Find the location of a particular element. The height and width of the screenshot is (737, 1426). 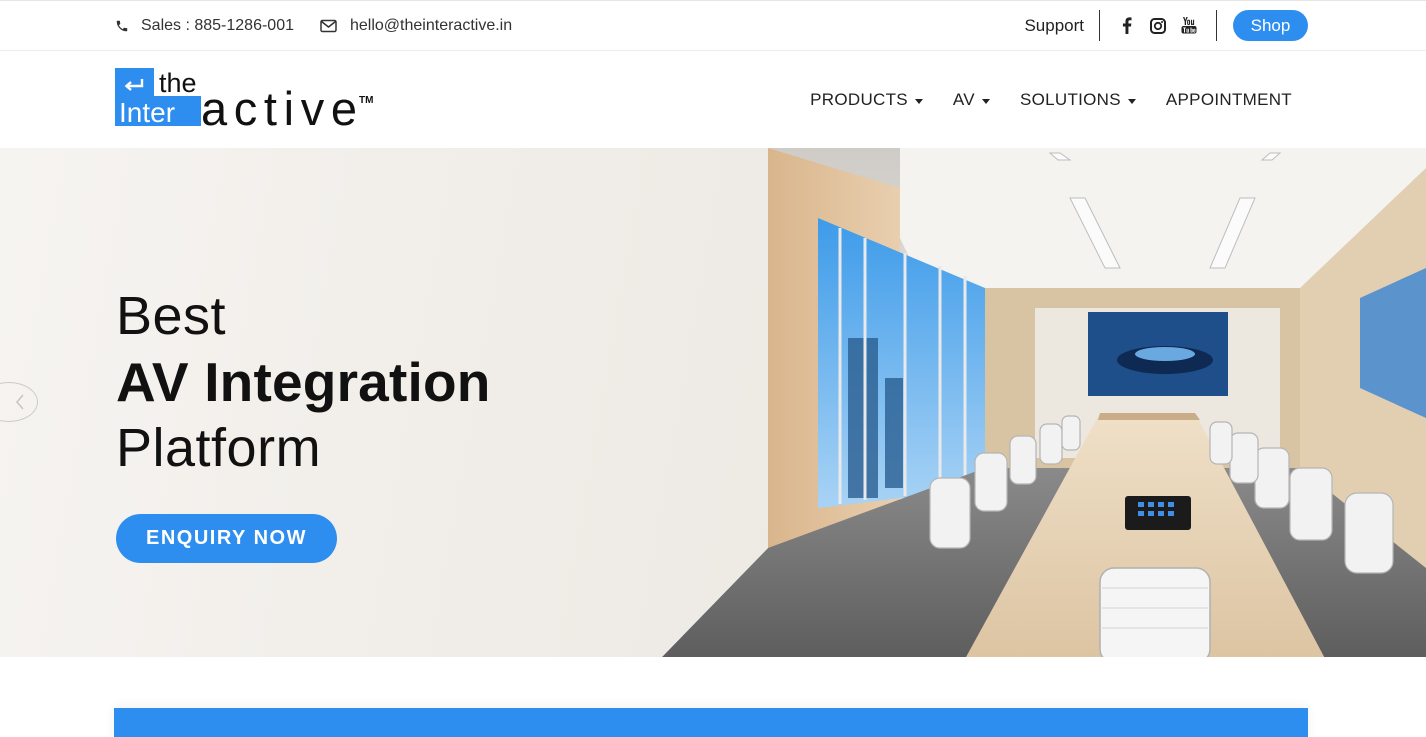

nav-item-products: PRODUCTS is located at coordinates (866, 100).